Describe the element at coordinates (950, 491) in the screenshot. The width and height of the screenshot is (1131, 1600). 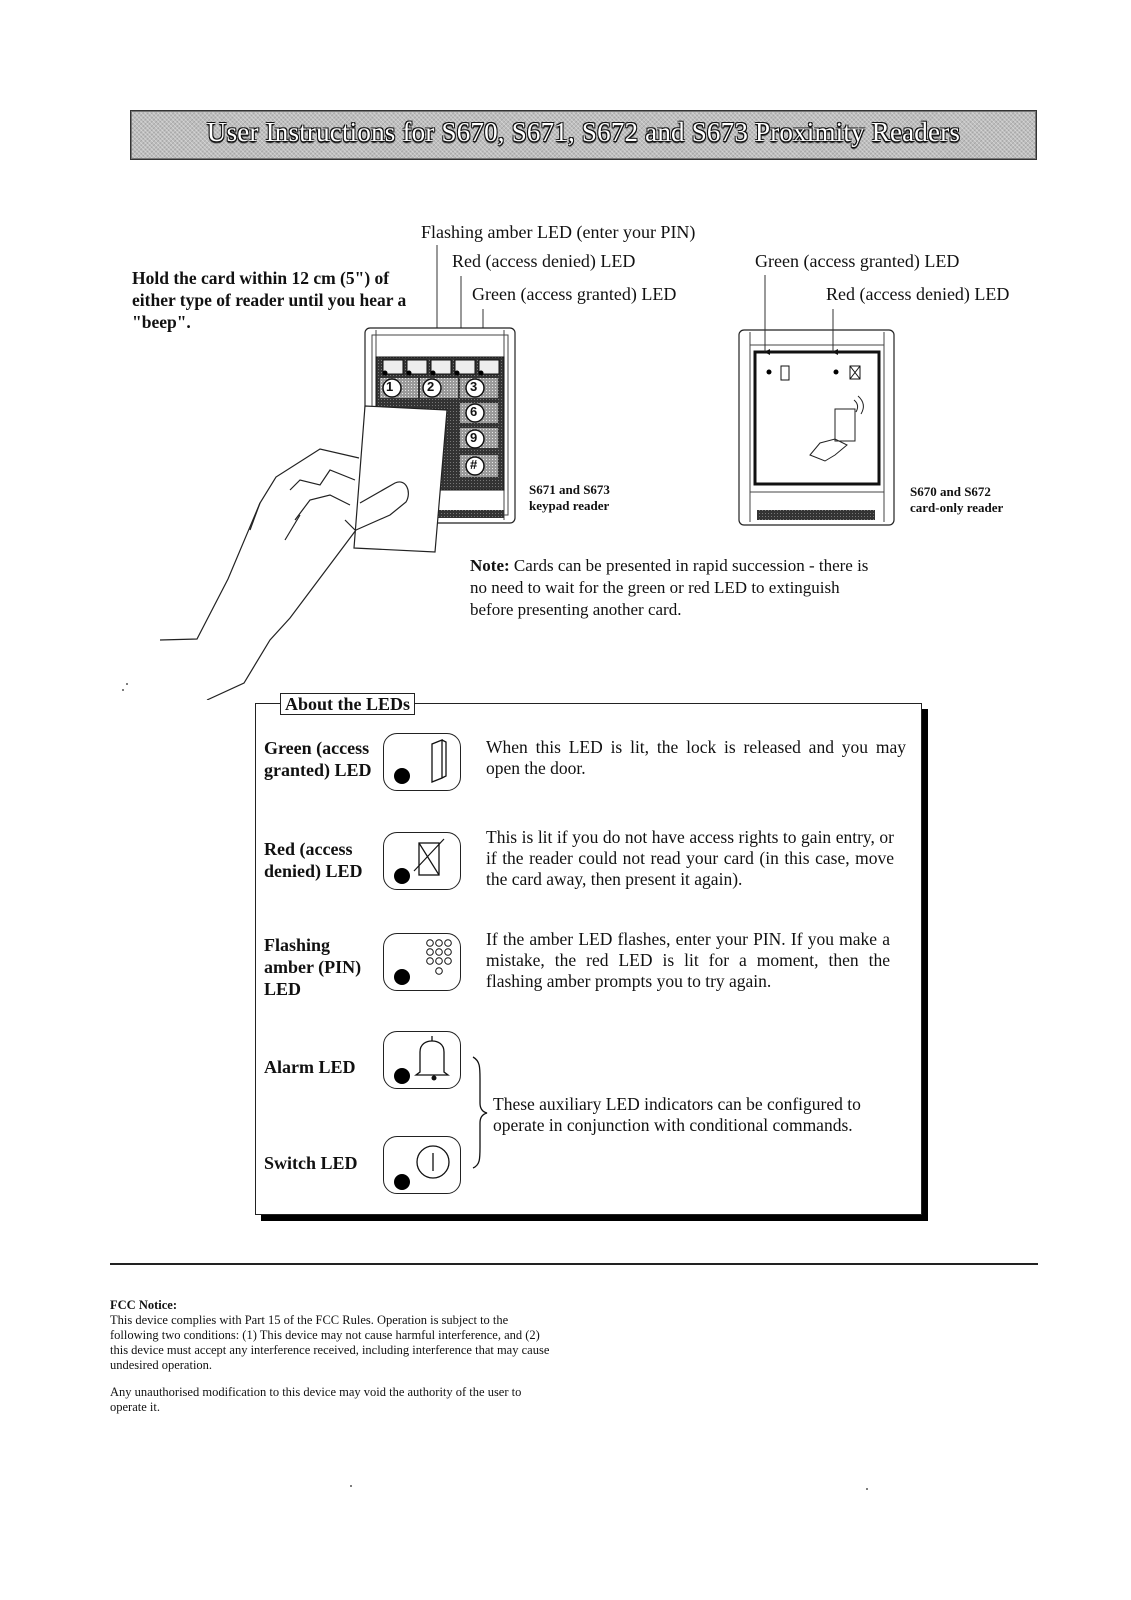
I see `card-caption-model: S670 and S672` at that location.